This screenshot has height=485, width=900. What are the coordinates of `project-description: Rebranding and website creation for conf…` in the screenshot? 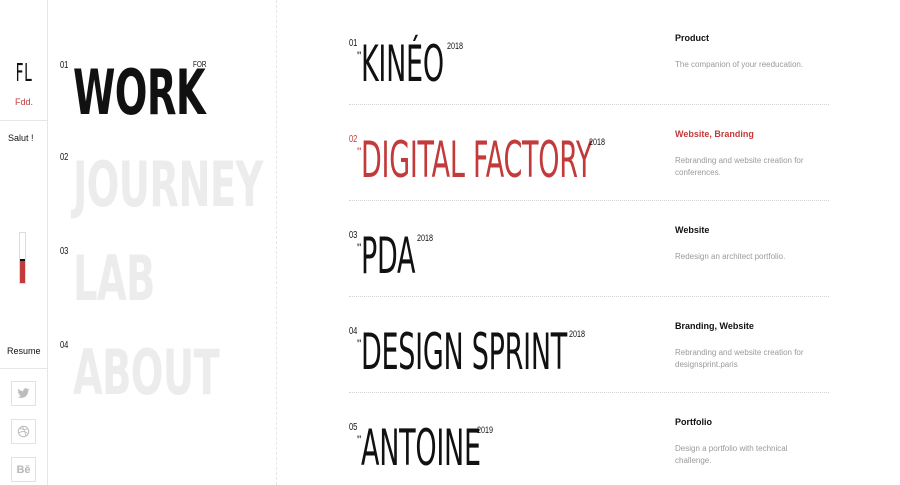 It's located at (739, 166).